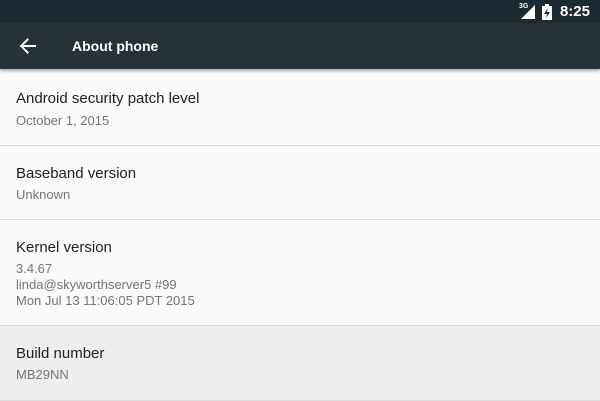 This screenshot has height=401, width=600. I want to click on item-title: Build number, so click(60, 353).